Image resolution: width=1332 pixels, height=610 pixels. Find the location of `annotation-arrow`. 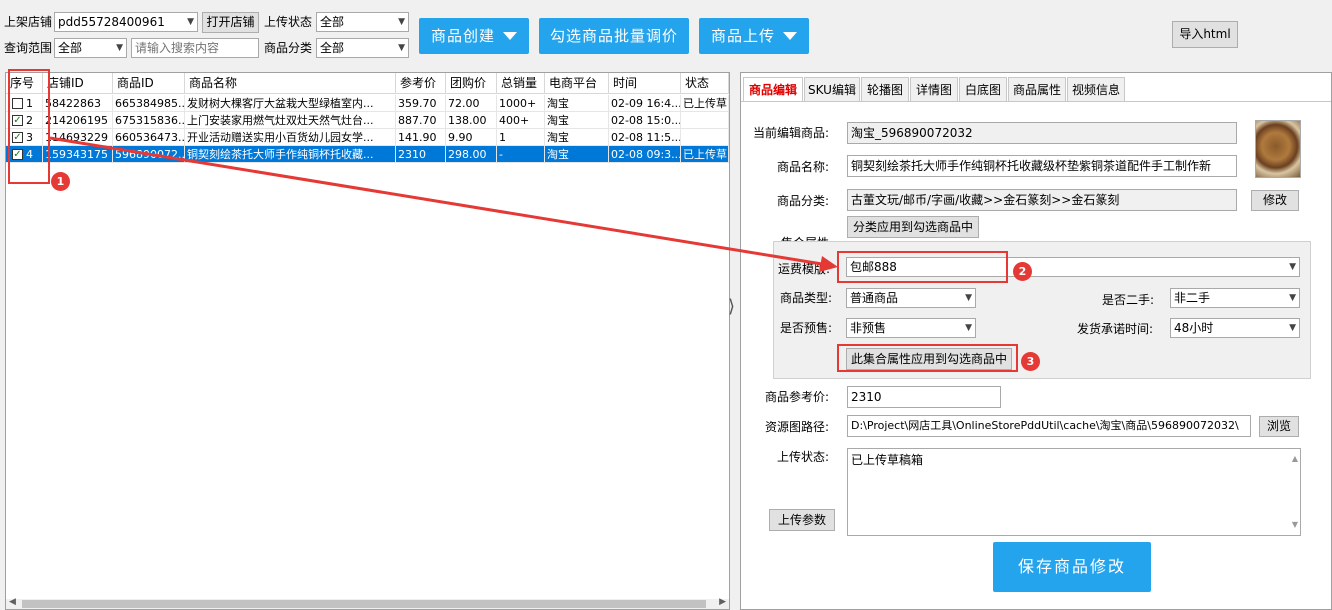

annotation-arrow is located at coordinates (443, 204).